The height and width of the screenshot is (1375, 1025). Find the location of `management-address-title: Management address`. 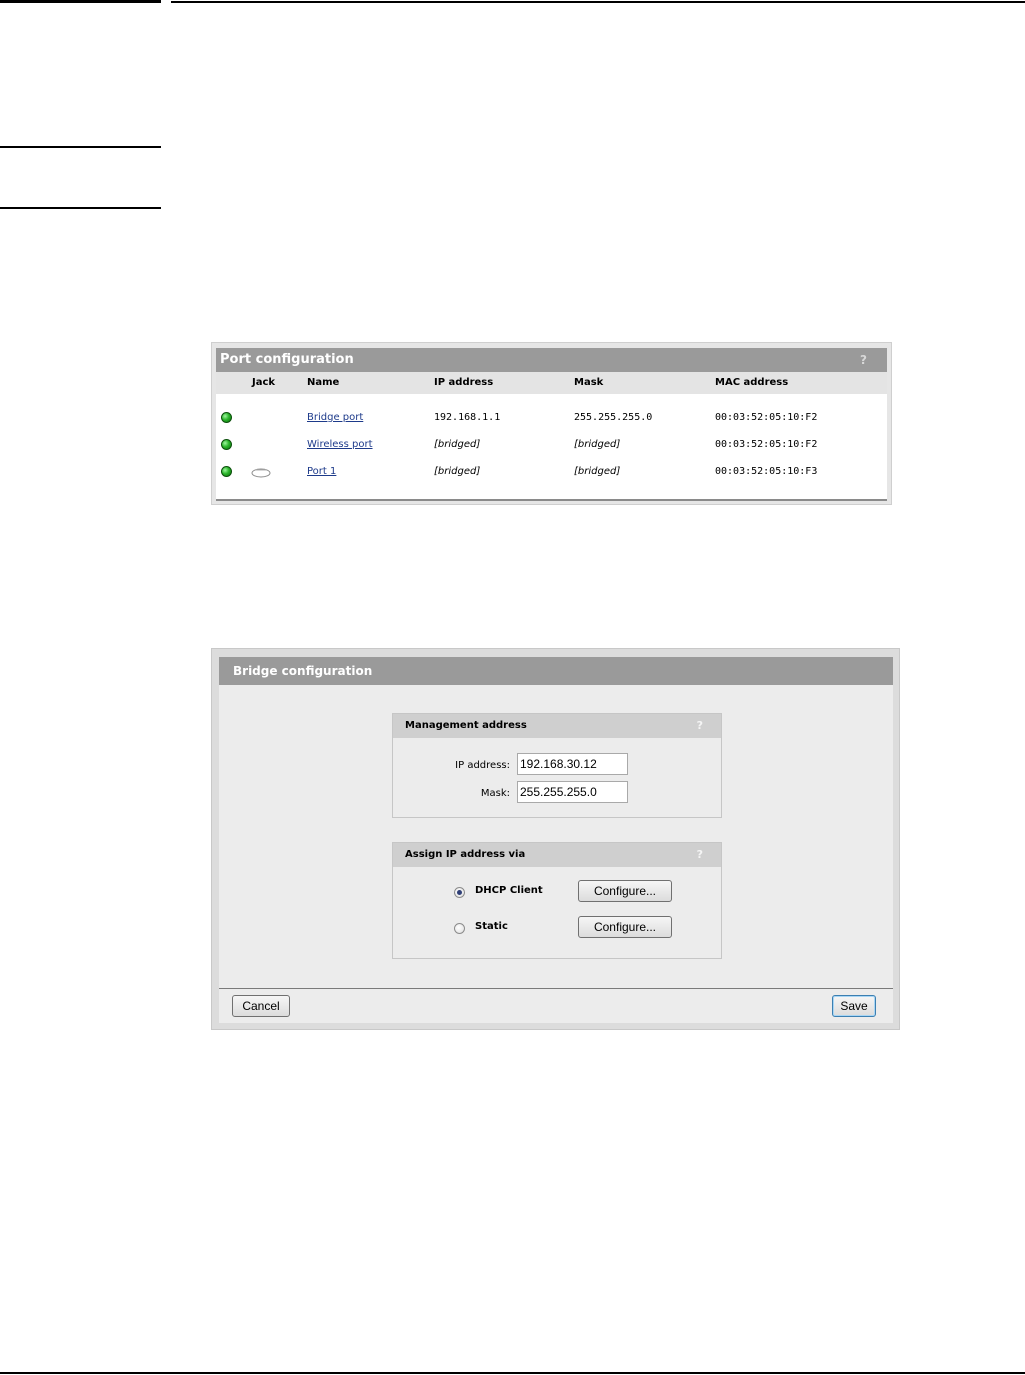

management-address-title: Management address is located at coordinates (466, 725).